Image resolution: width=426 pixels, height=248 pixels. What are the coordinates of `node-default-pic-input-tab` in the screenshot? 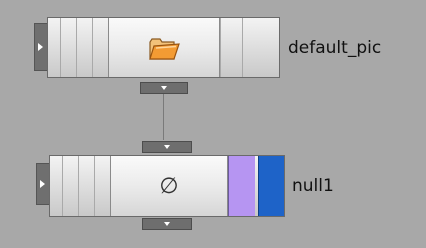 It's located at (41, 47).